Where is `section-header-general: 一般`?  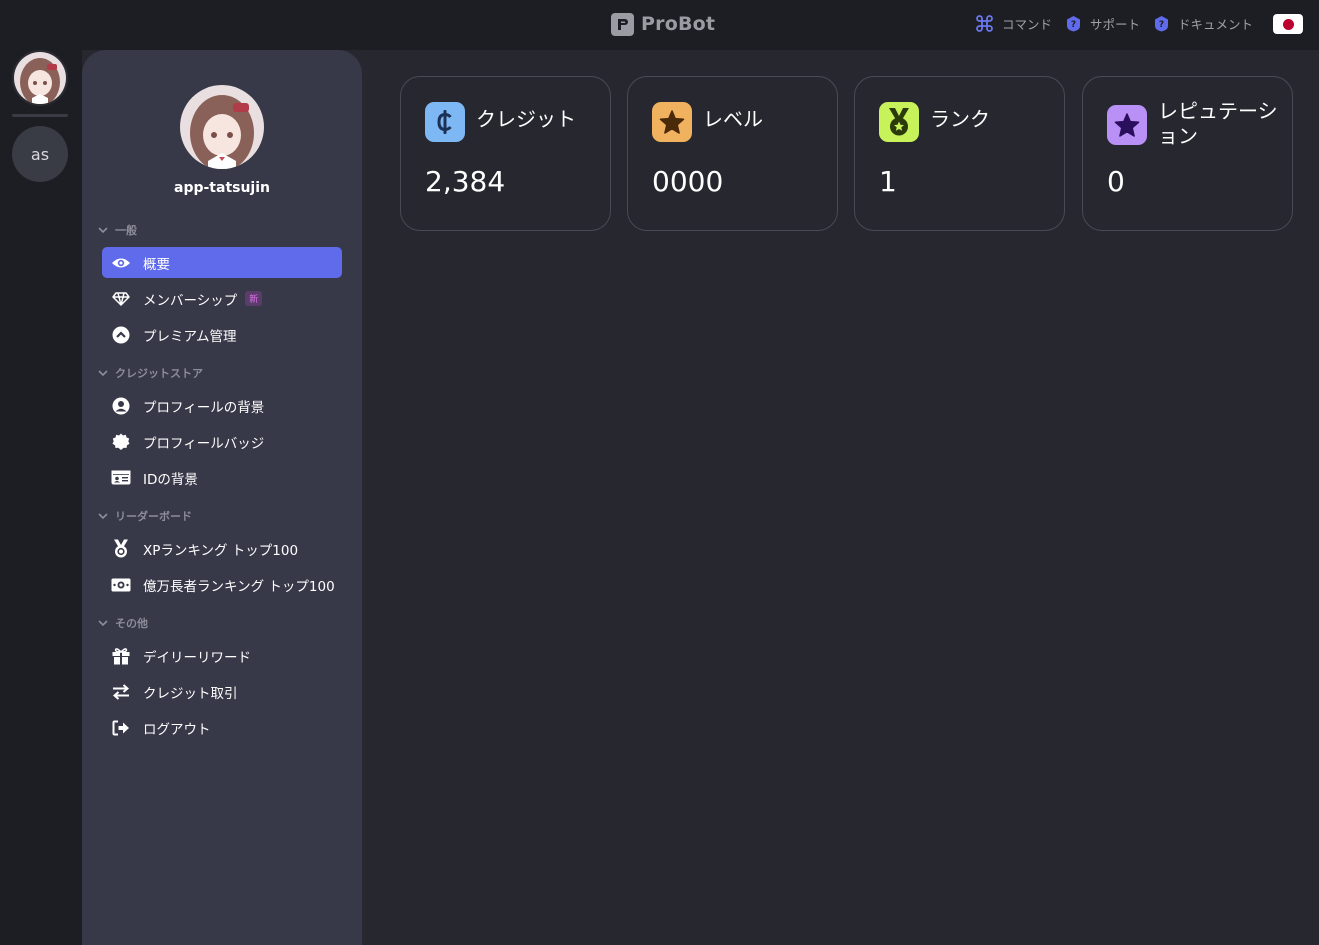 section-header-general: 一般 is located at coordinates (117, 230).